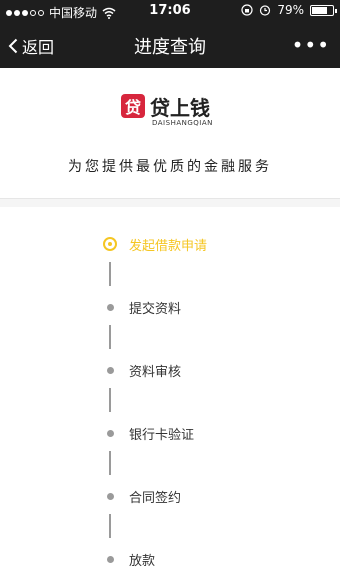 Image resolution: width=340 pixels, height=575 pixels. Describe the element at coordinates (133, 106) in the screenshot. I see `brand-logo: 贷` at that location.